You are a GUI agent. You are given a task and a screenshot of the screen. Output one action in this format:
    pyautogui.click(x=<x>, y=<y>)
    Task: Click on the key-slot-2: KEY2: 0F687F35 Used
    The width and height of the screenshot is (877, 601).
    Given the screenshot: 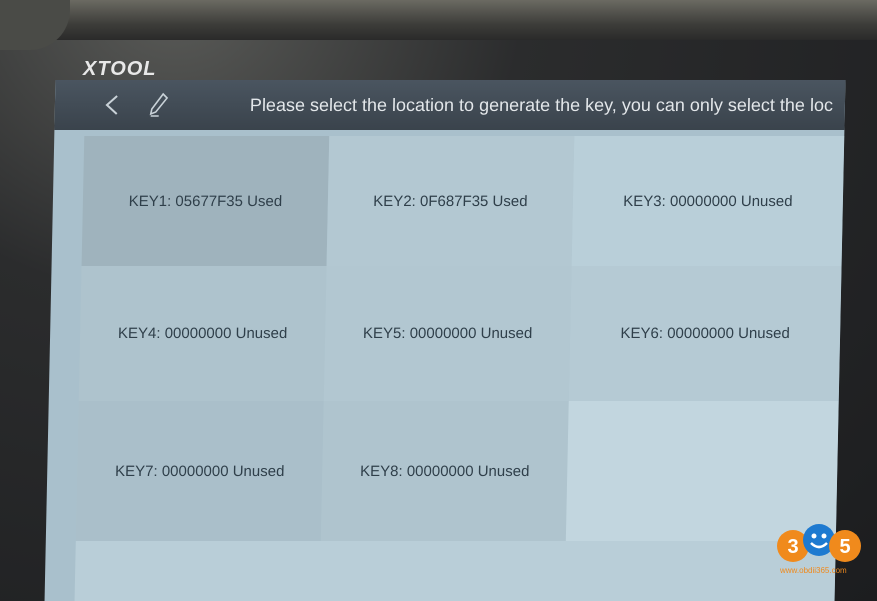 What is the action you would take?
    pyautogui.click(x=450, y=201)
    